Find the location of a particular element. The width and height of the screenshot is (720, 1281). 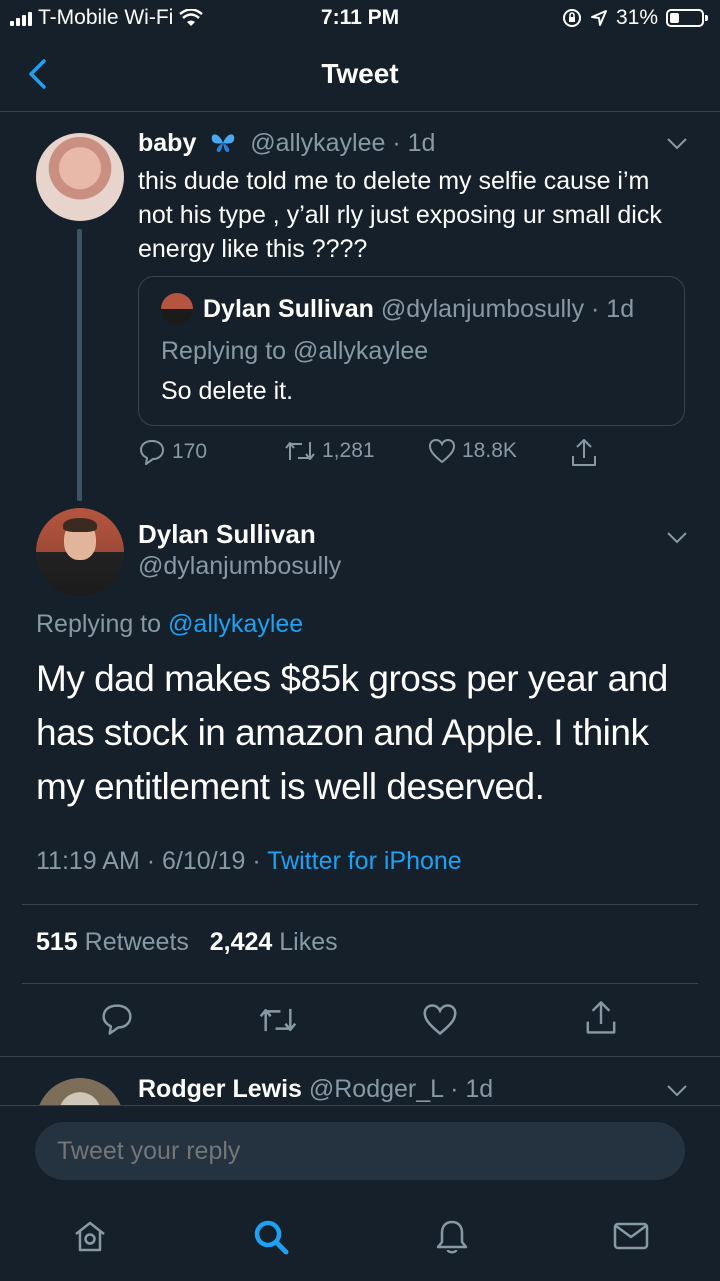

retweet-button is located at coordinates (278, 1020).